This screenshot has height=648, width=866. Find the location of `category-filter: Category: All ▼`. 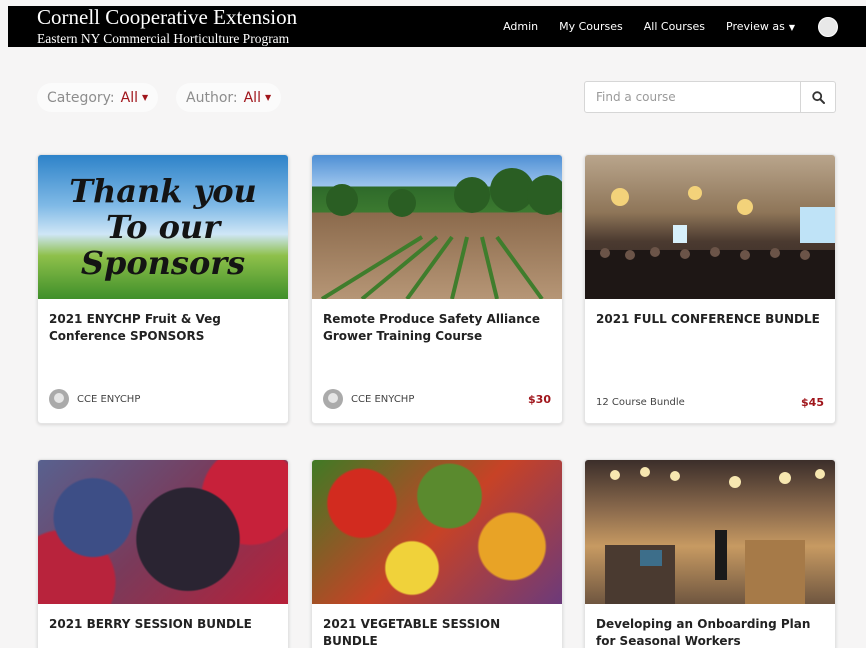

category-filter: Category: All ▼ is located at coordinates (98, 97).